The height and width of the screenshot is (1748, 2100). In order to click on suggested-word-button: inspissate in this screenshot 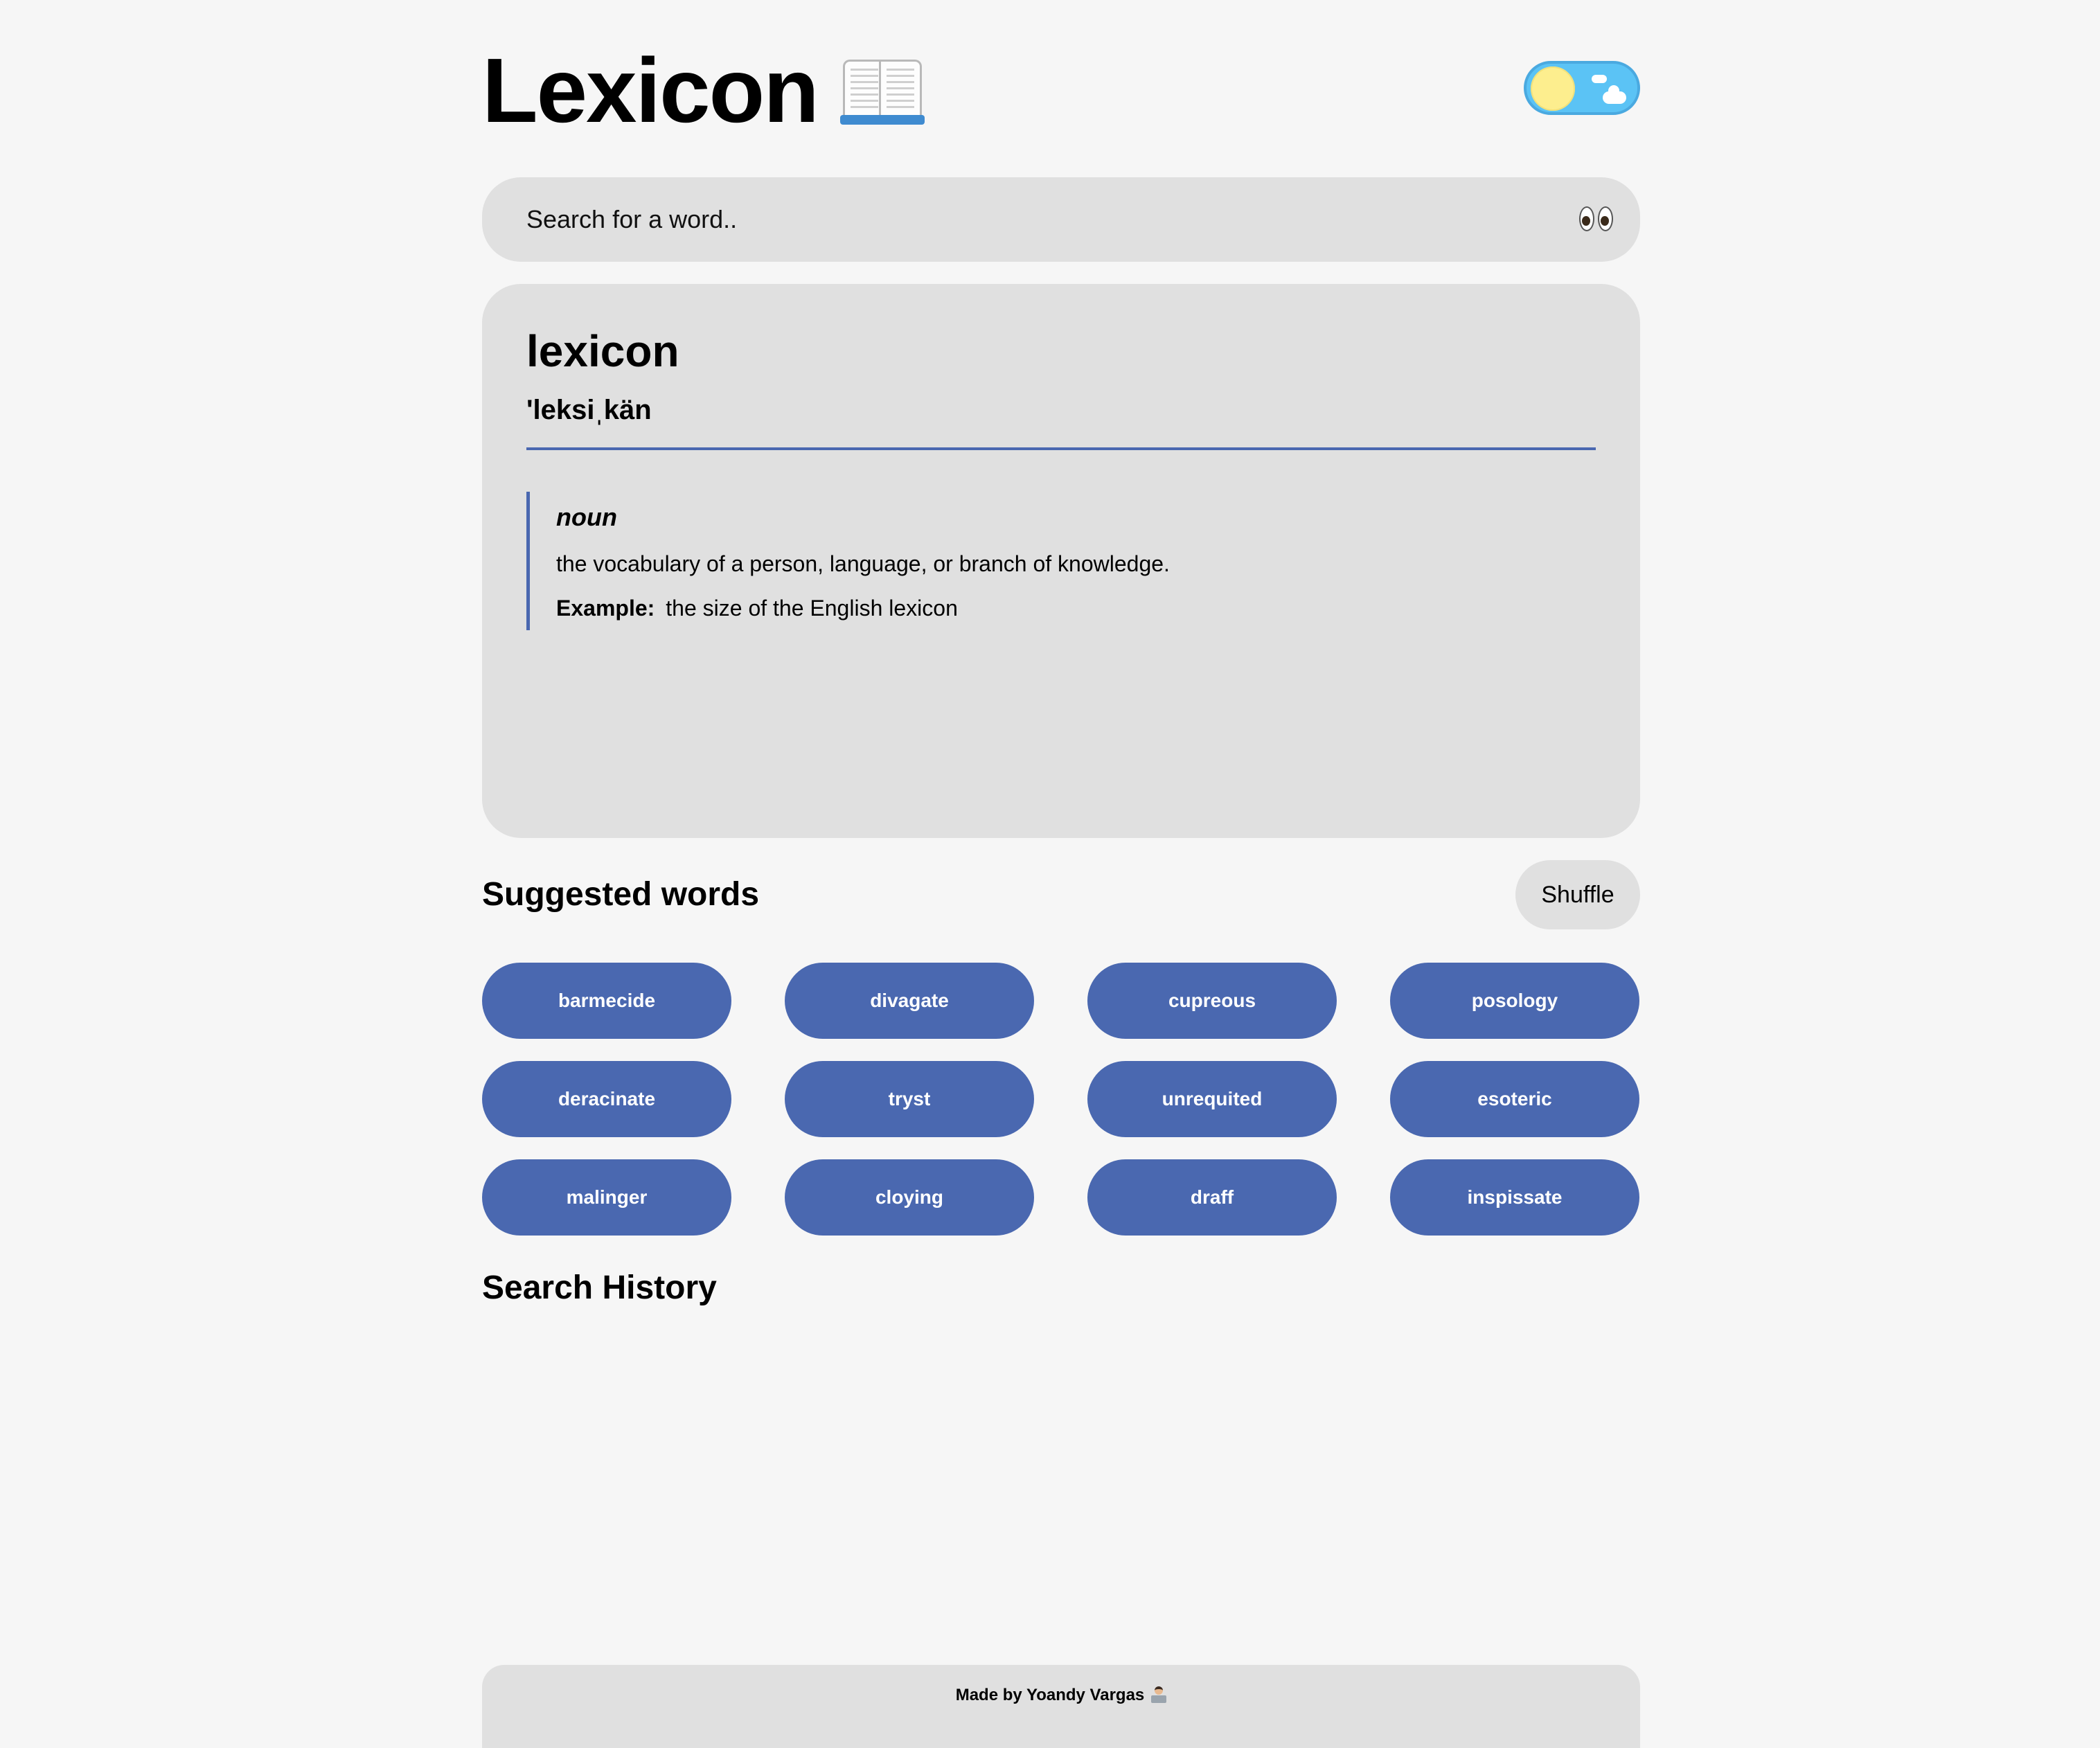, I will do `click(1515, 1197)`.